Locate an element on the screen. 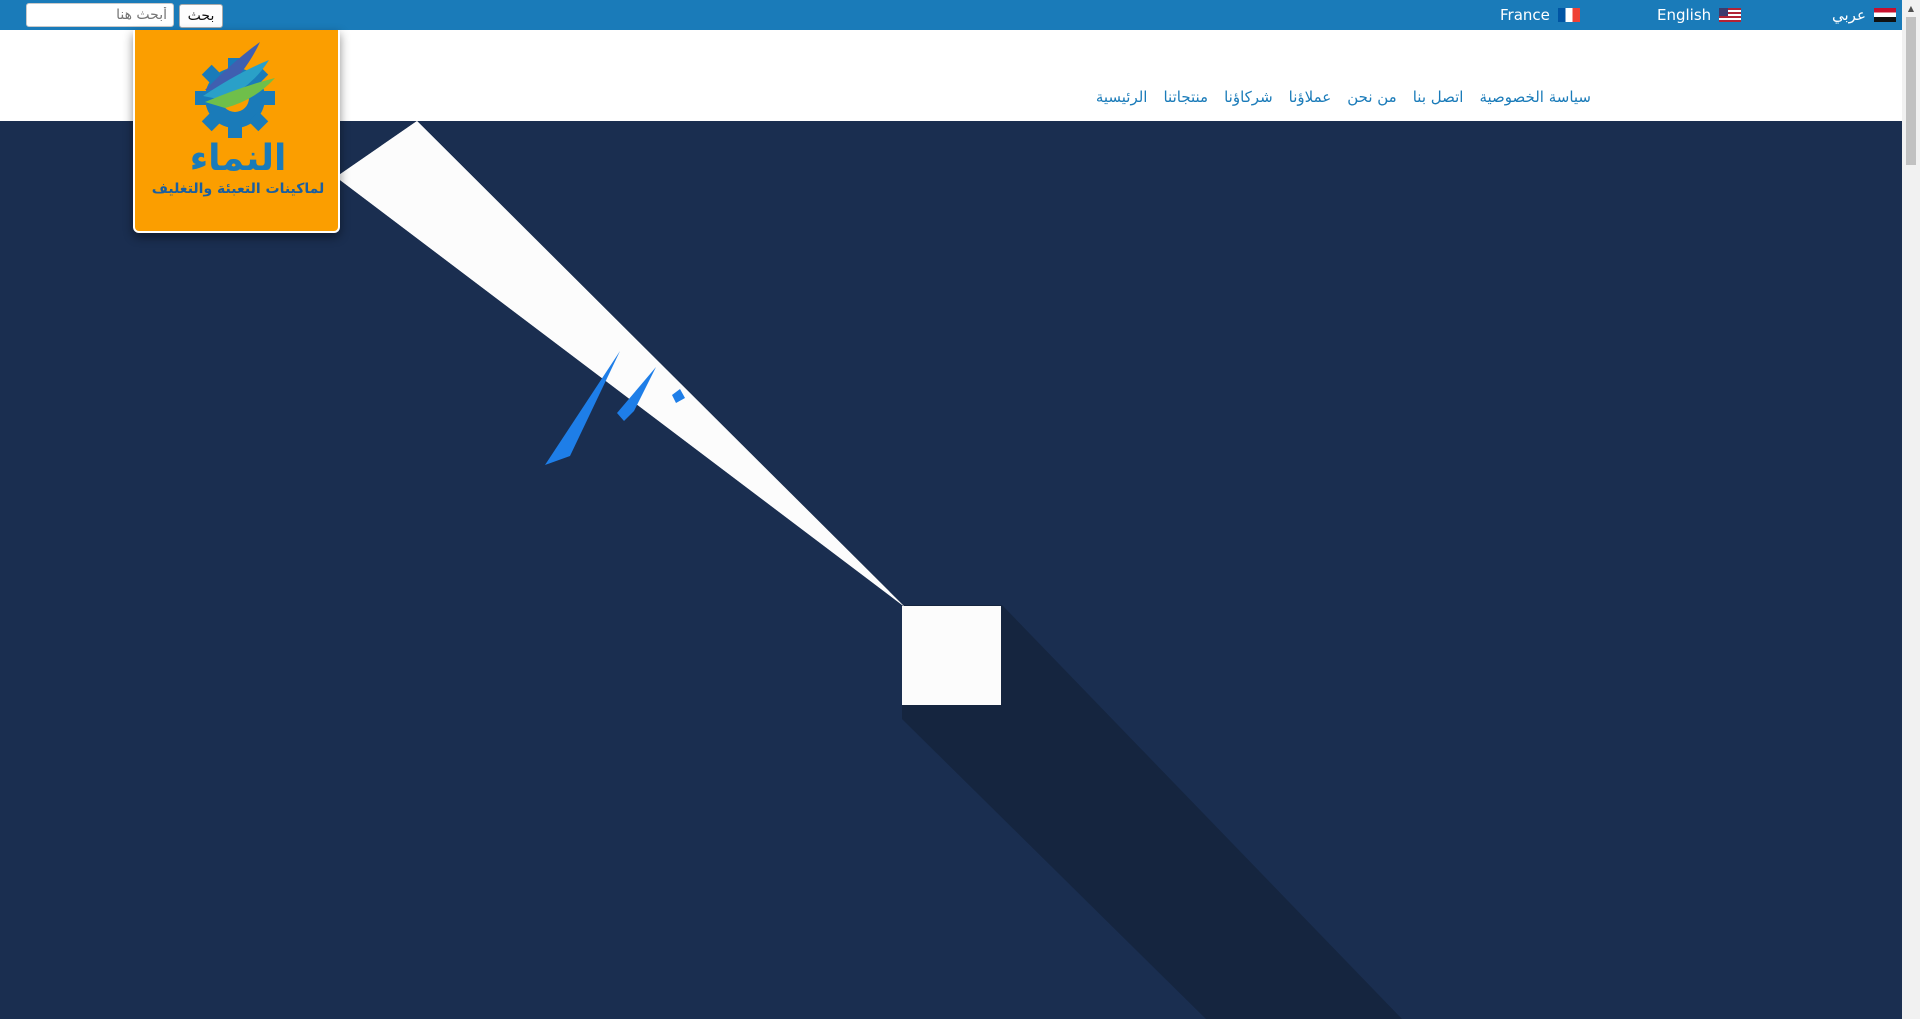  egypt-flag-icon is located at coordinates (1884, 15).